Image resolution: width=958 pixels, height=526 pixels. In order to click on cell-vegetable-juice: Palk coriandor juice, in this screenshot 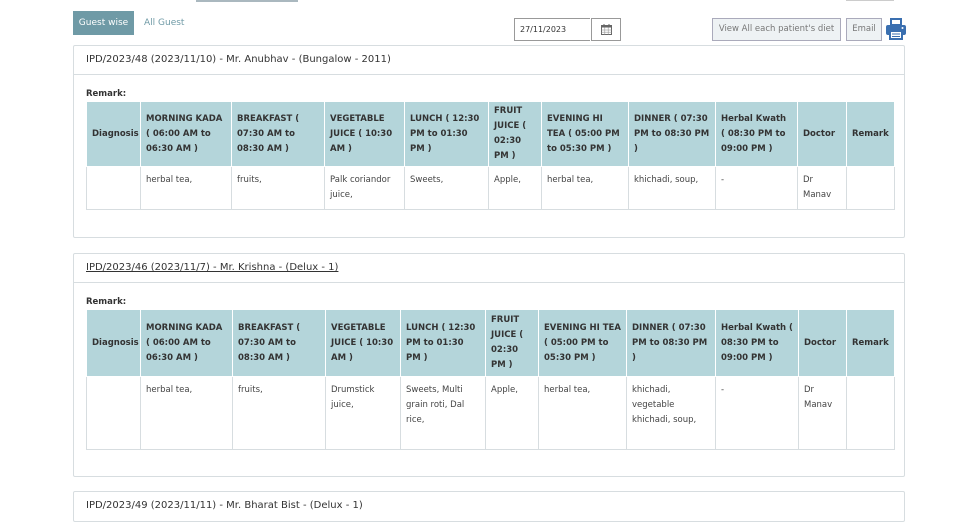, I will do `click(364, 188)`.